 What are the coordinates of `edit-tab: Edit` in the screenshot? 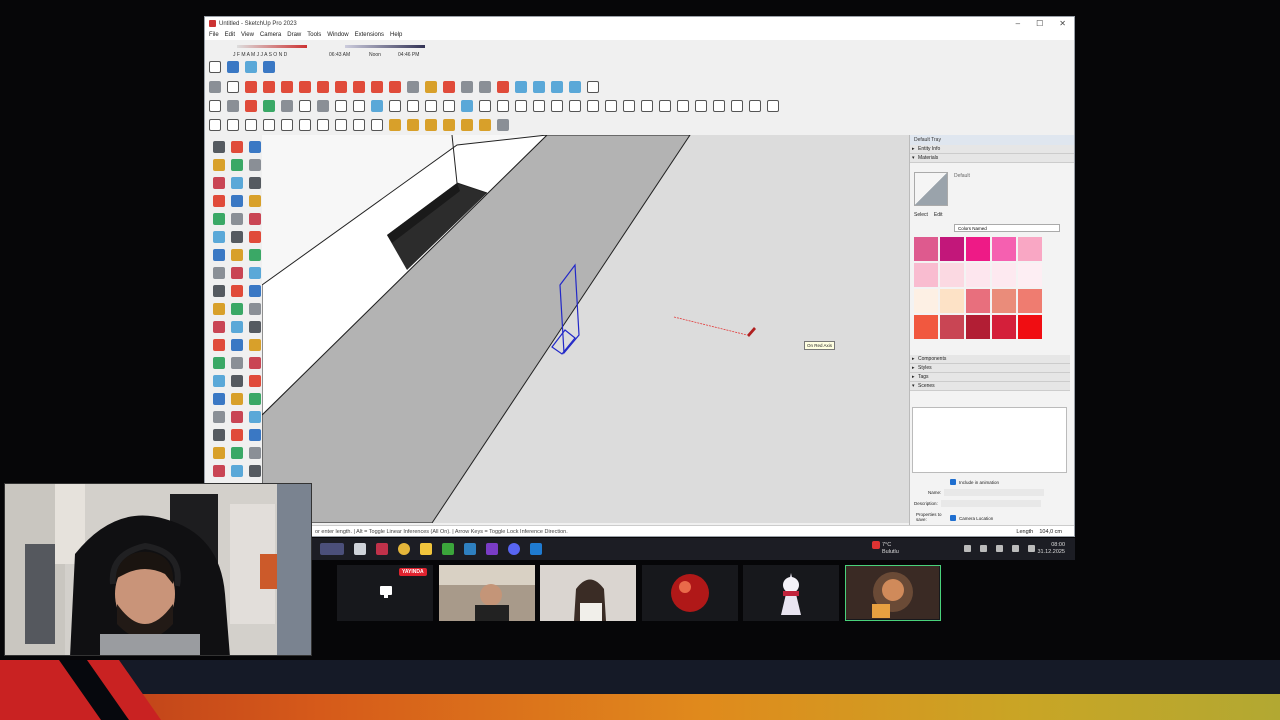 It's located at (938, 215).